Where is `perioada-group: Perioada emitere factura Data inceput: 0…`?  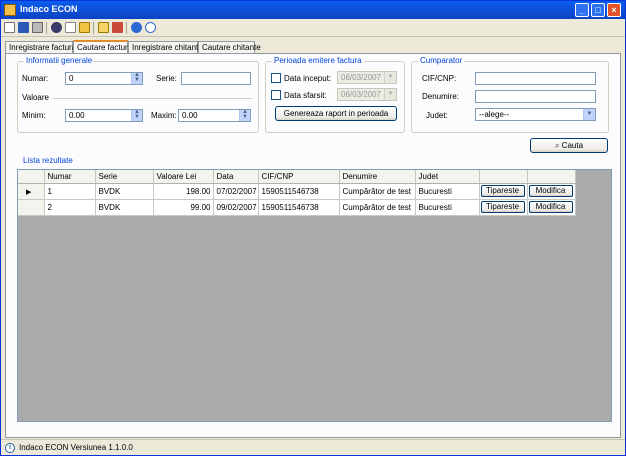 perioada-group: Perioada emitere factura Data inceput: 0… is located at coordinates (335, 94).